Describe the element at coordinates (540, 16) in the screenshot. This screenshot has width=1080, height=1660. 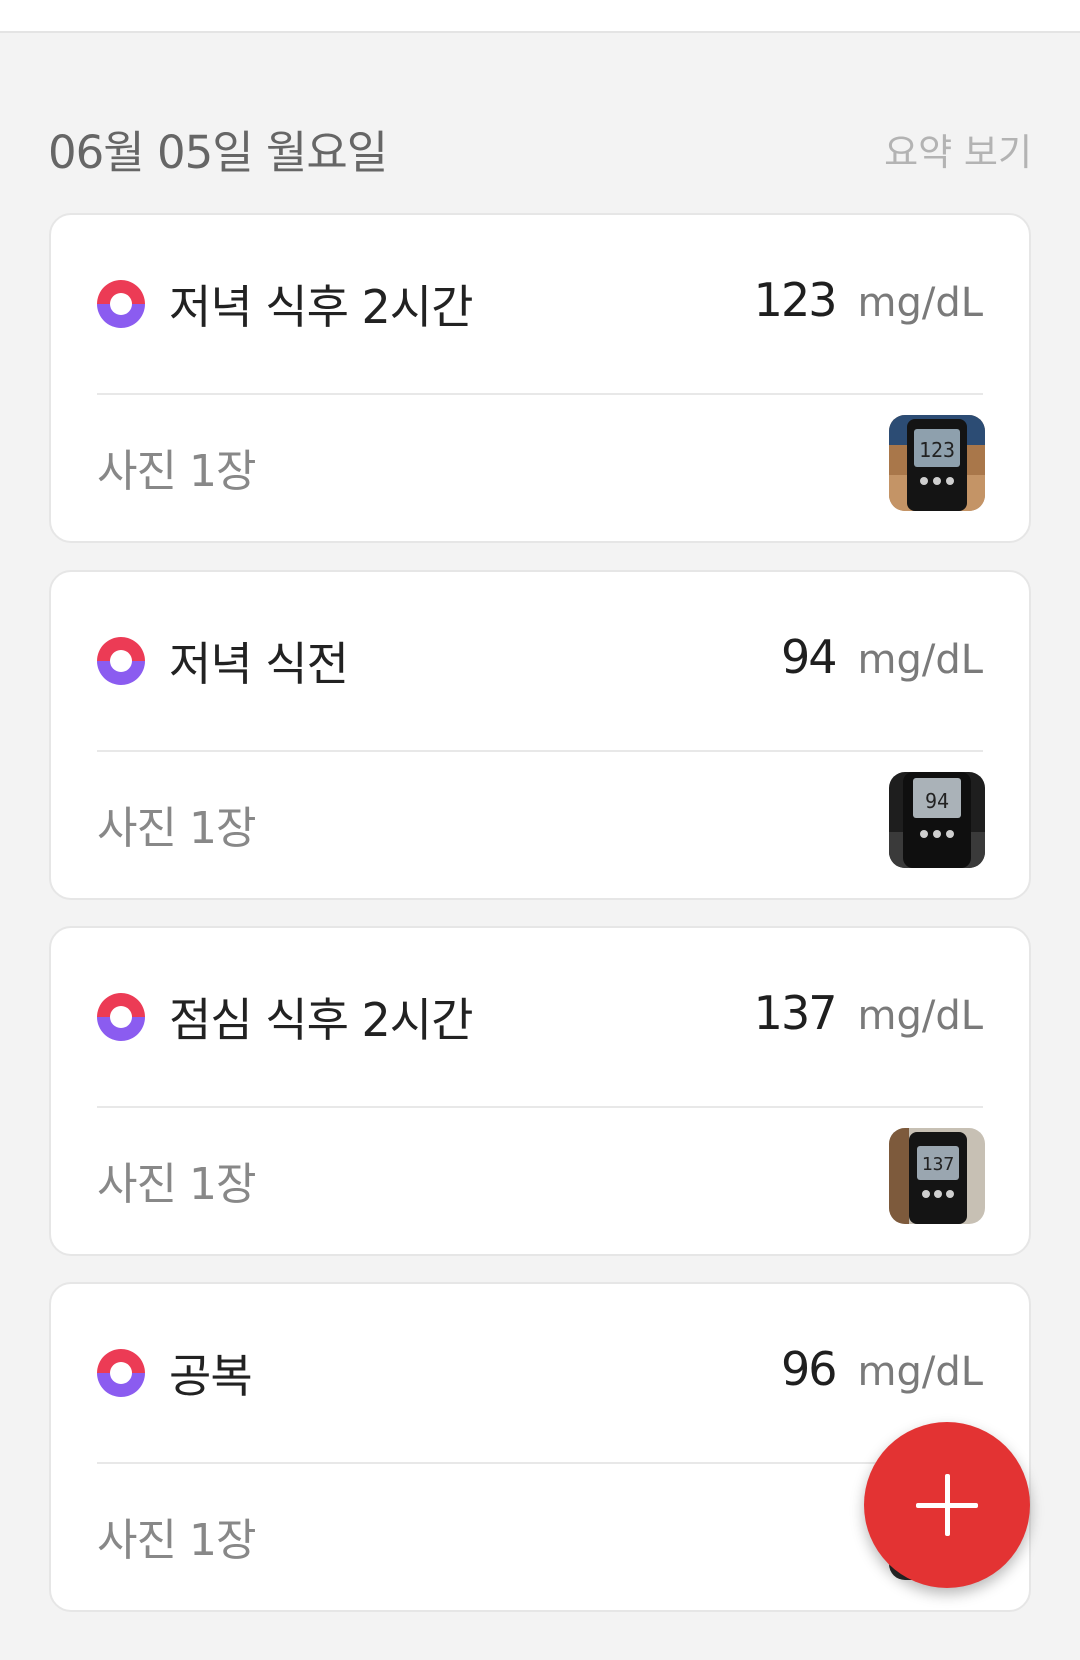
I see `top-app-bar` at that location.